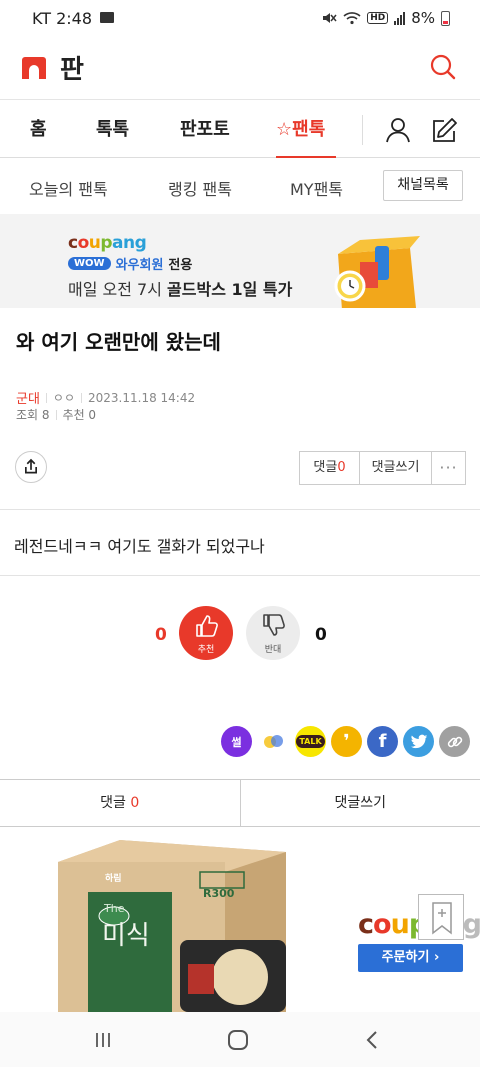 Image resolution: width=480 pixels, height=1067 pixels. What do you see at coordinates (418, 741) in the screenshot?
I see `twitter-share-icon` at bounding box center [418, 741].